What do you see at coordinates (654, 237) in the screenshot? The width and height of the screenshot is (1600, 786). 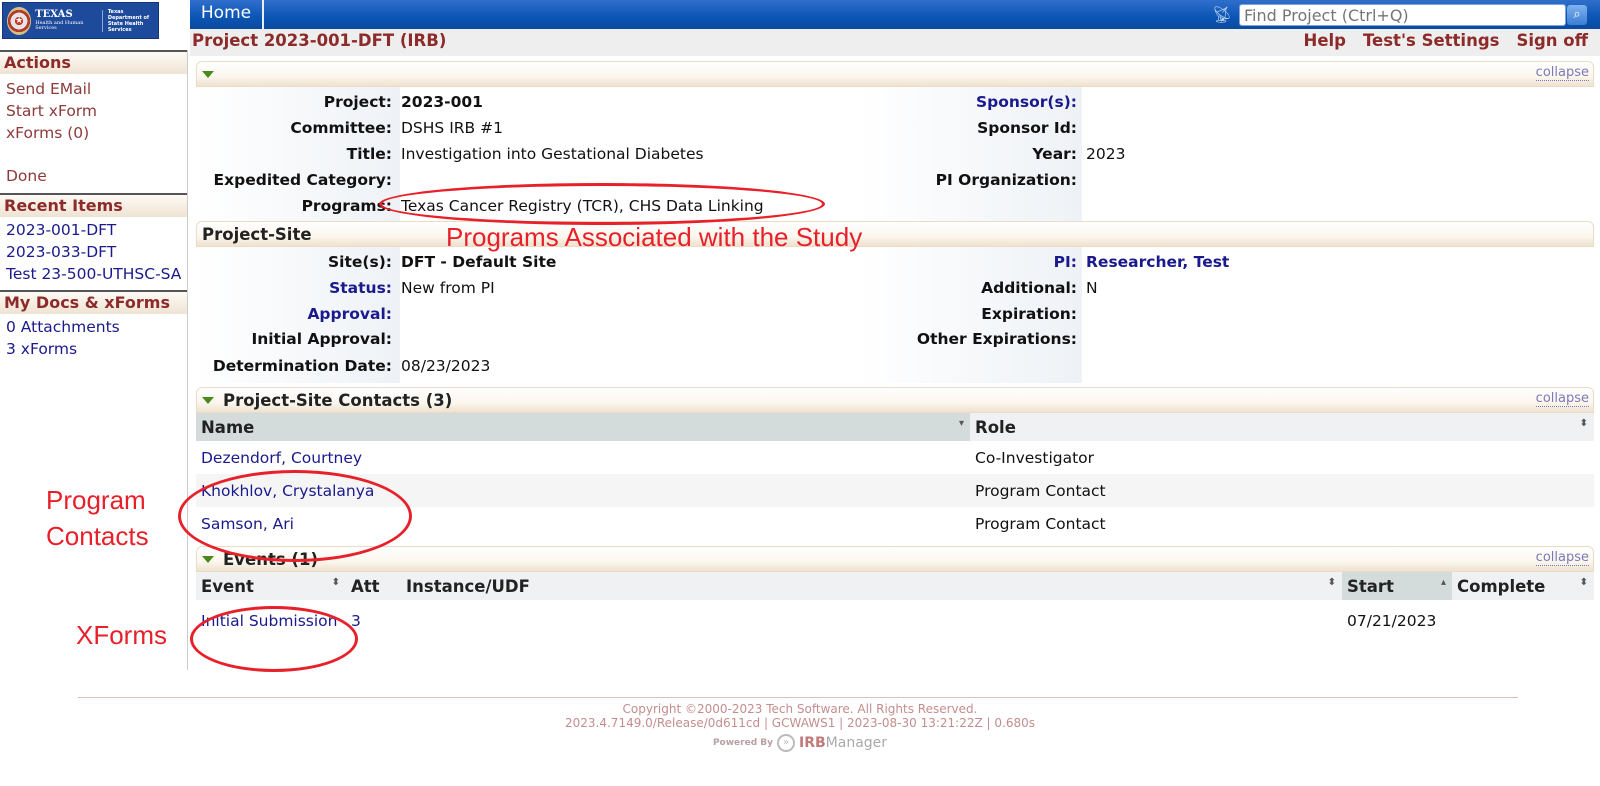 I see `programs-annotation: Programs Associated with the Study` at bounding box center [654, 237].